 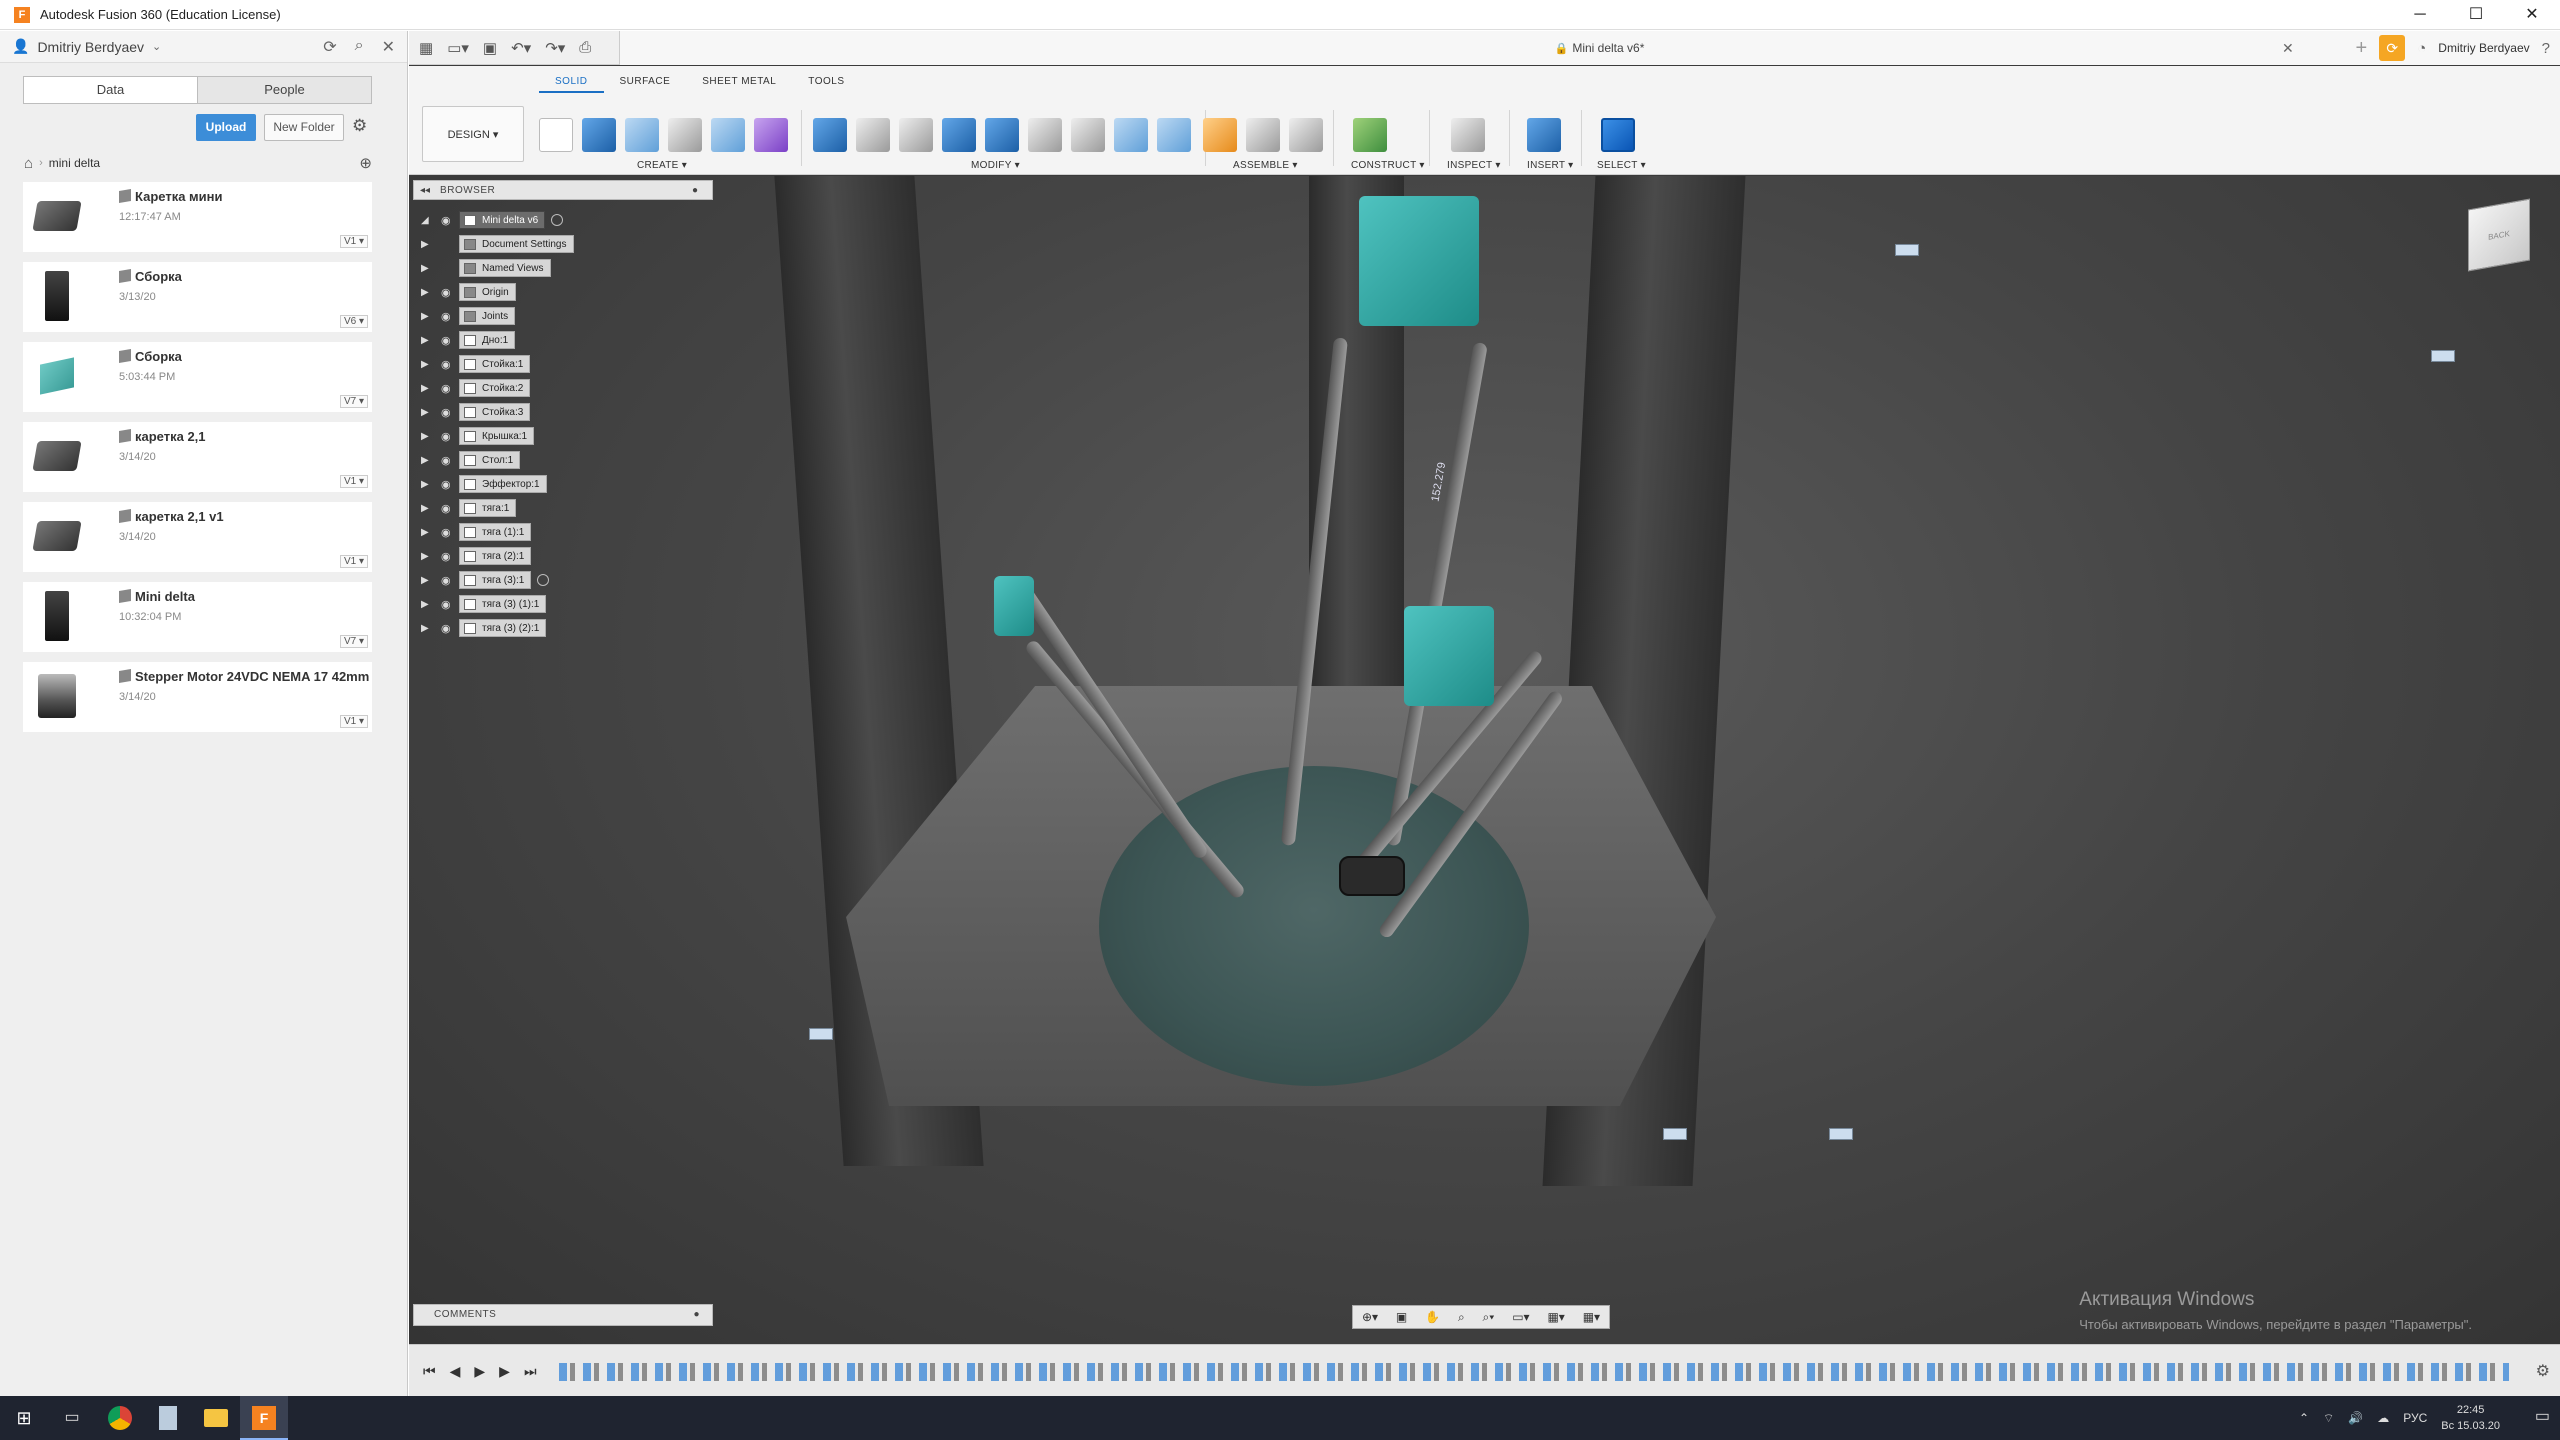 What do you see at coordinates (571, 436) in the screenshot?
I see `browser-row: ▶ ◉ Крышка:1` at bounding box center [571, 436].